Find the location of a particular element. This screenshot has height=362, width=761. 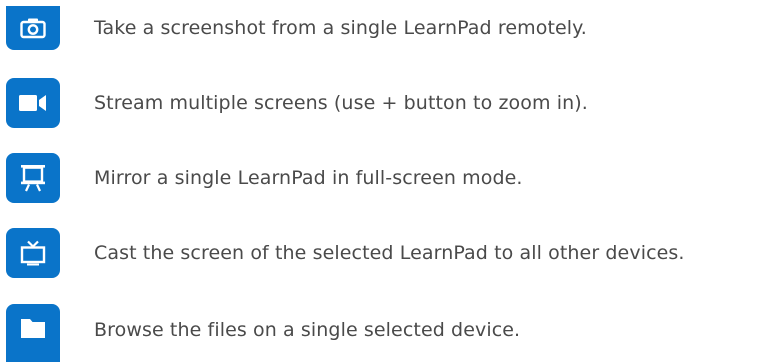

tv-cast-icon is located at coordinates (33, 253).